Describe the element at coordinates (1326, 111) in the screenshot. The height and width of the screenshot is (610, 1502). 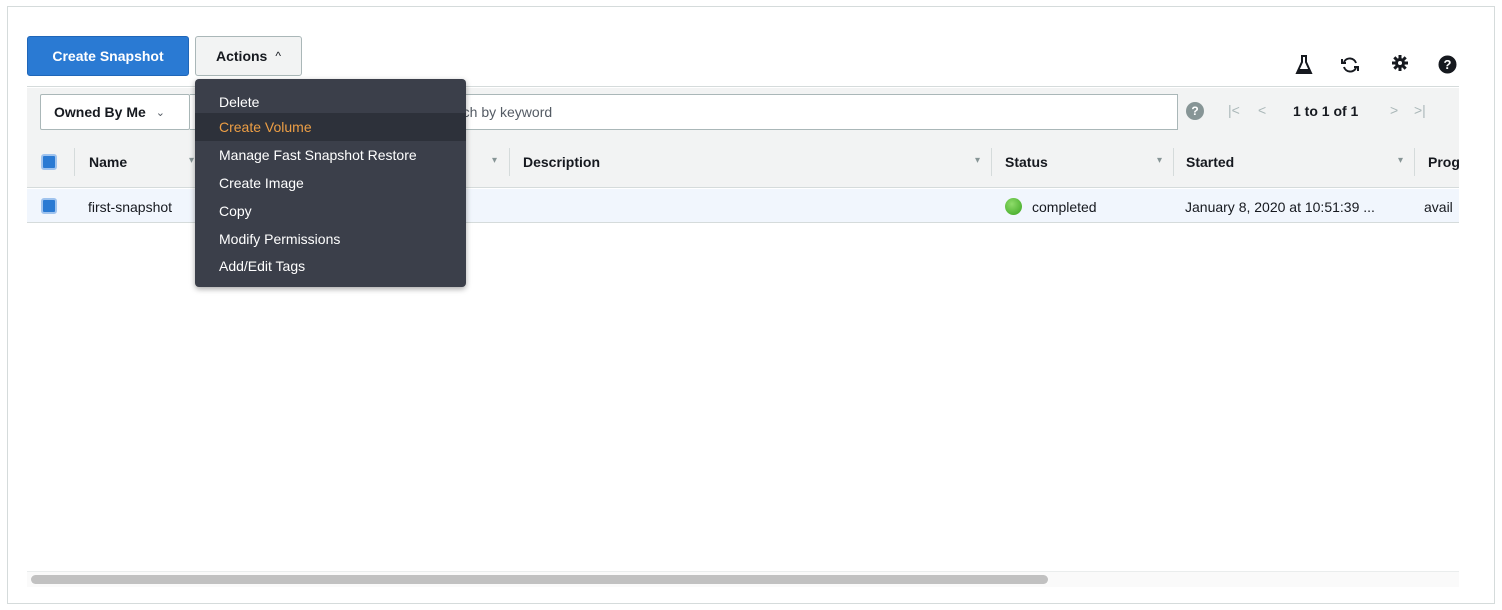
I see `pagination-label: 1 to 1 of 1` at that location.